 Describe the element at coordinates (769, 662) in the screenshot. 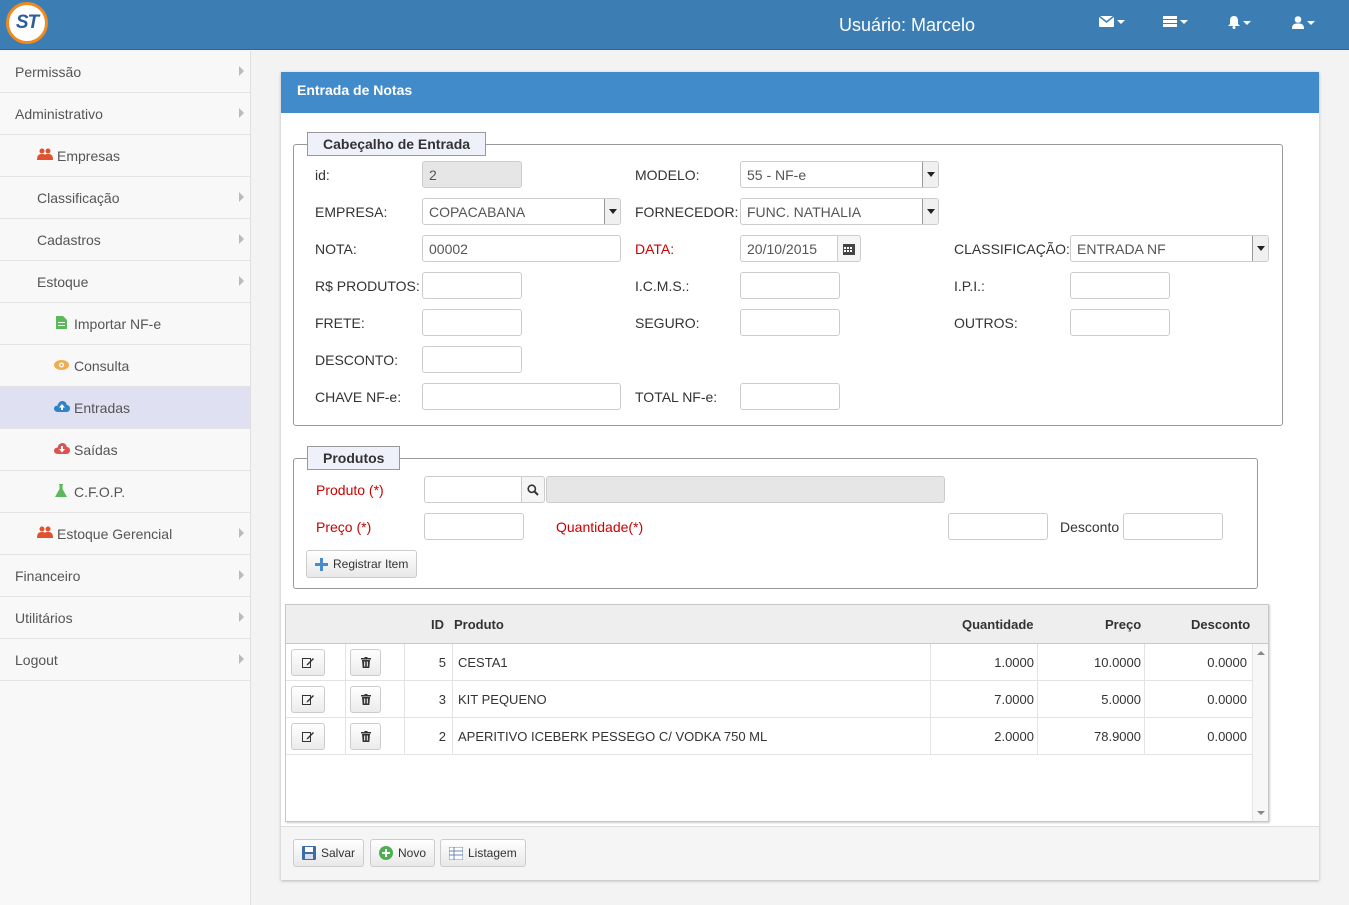

I see `table-row: 5 CESTA1 1.0000 10.0000 0.0000` at that location.